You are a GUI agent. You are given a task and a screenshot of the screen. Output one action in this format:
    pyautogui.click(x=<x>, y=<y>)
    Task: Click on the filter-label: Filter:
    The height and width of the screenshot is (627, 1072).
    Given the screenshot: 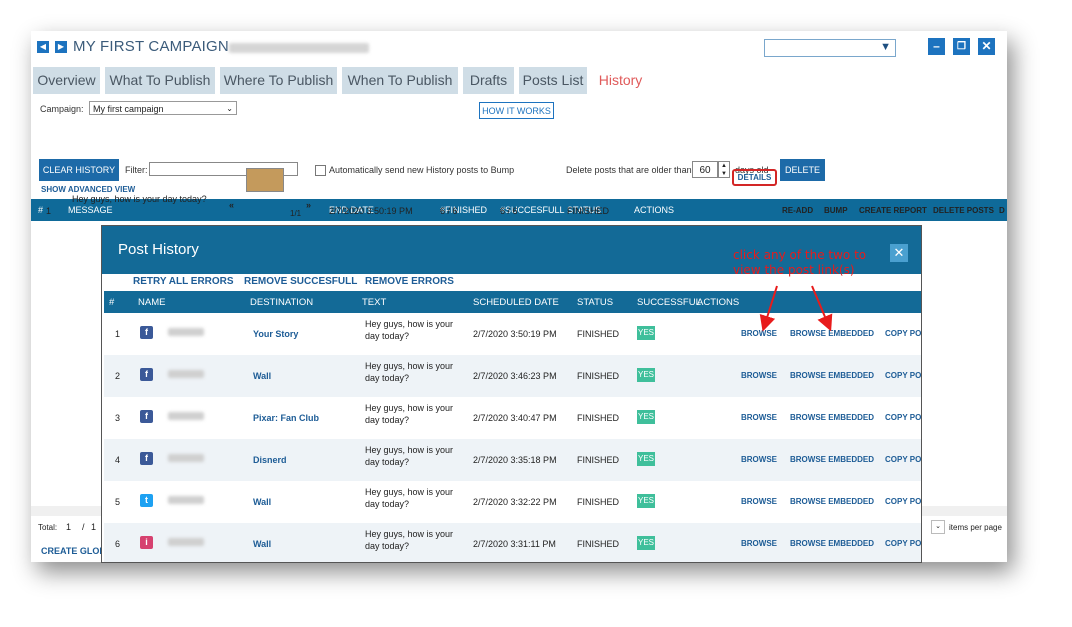 What is the action you would take?
    pyautogui.click(x=136, y=170)
    